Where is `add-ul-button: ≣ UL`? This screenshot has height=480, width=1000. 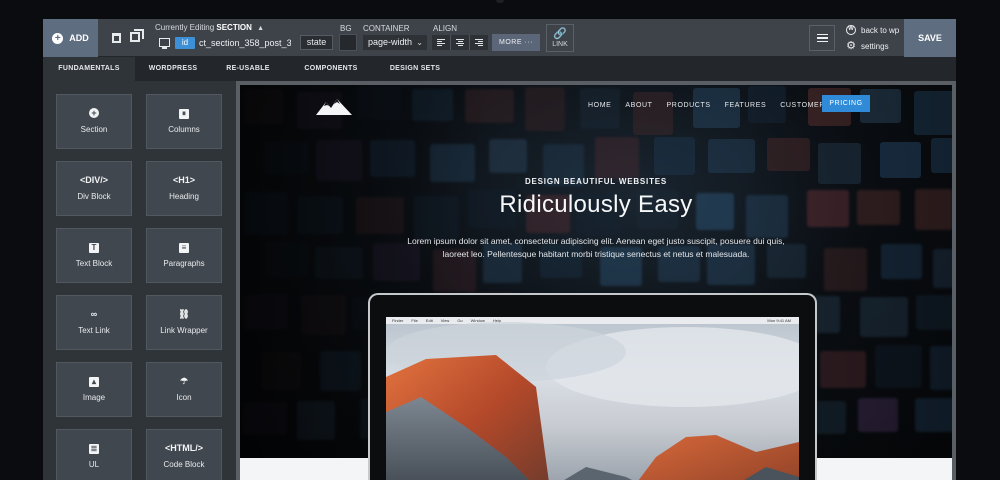
add-ul-button: ≣ UL is located at coordinates (94, 454).